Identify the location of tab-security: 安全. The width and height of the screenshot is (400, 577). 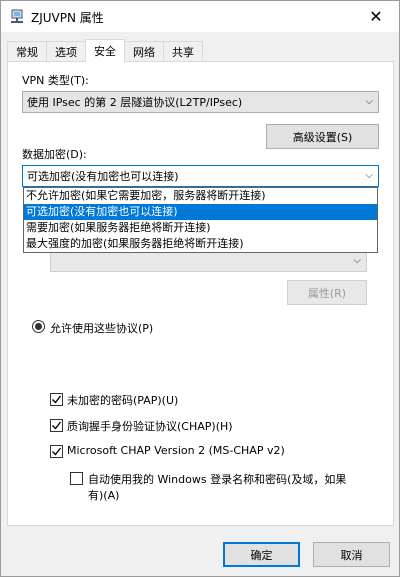
(105, 50).